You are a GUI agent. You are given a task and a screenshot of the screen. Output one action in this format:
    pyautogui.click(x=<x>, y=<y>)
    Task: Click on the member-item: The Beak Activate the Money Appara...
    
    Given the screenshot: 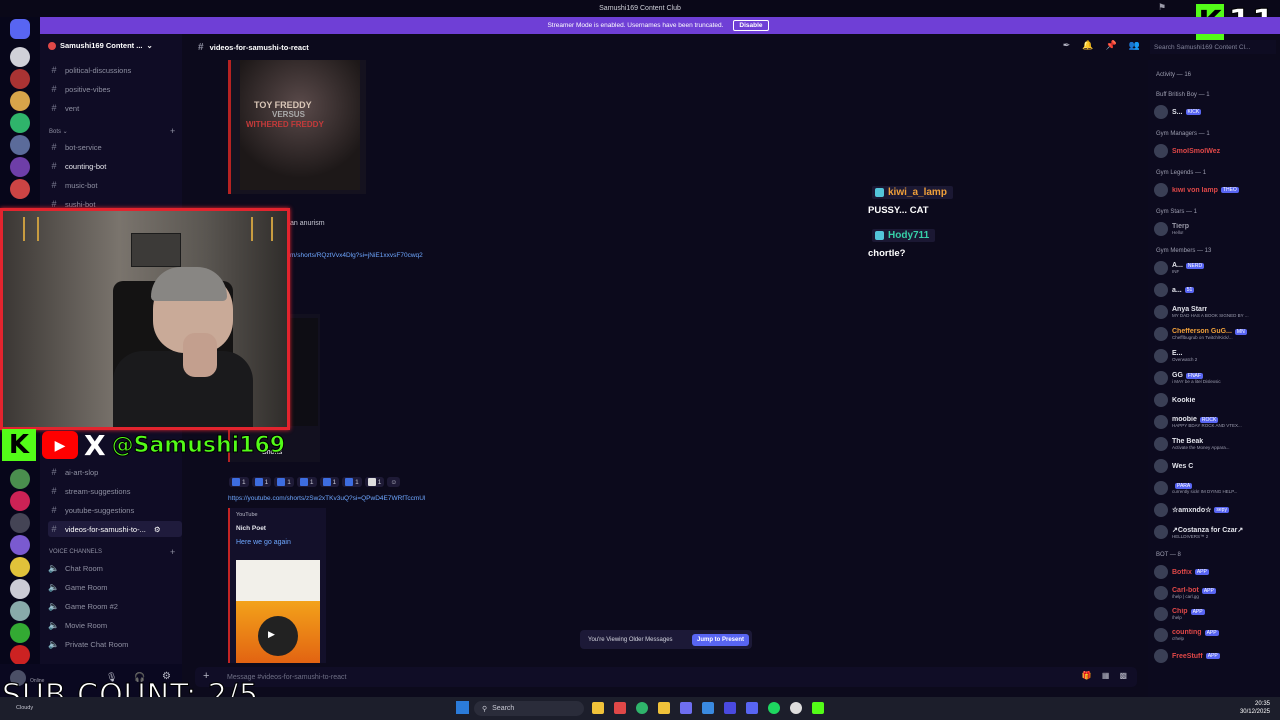 What is the action you would take?
    pyautogui.click(x=1216, y=444)
    